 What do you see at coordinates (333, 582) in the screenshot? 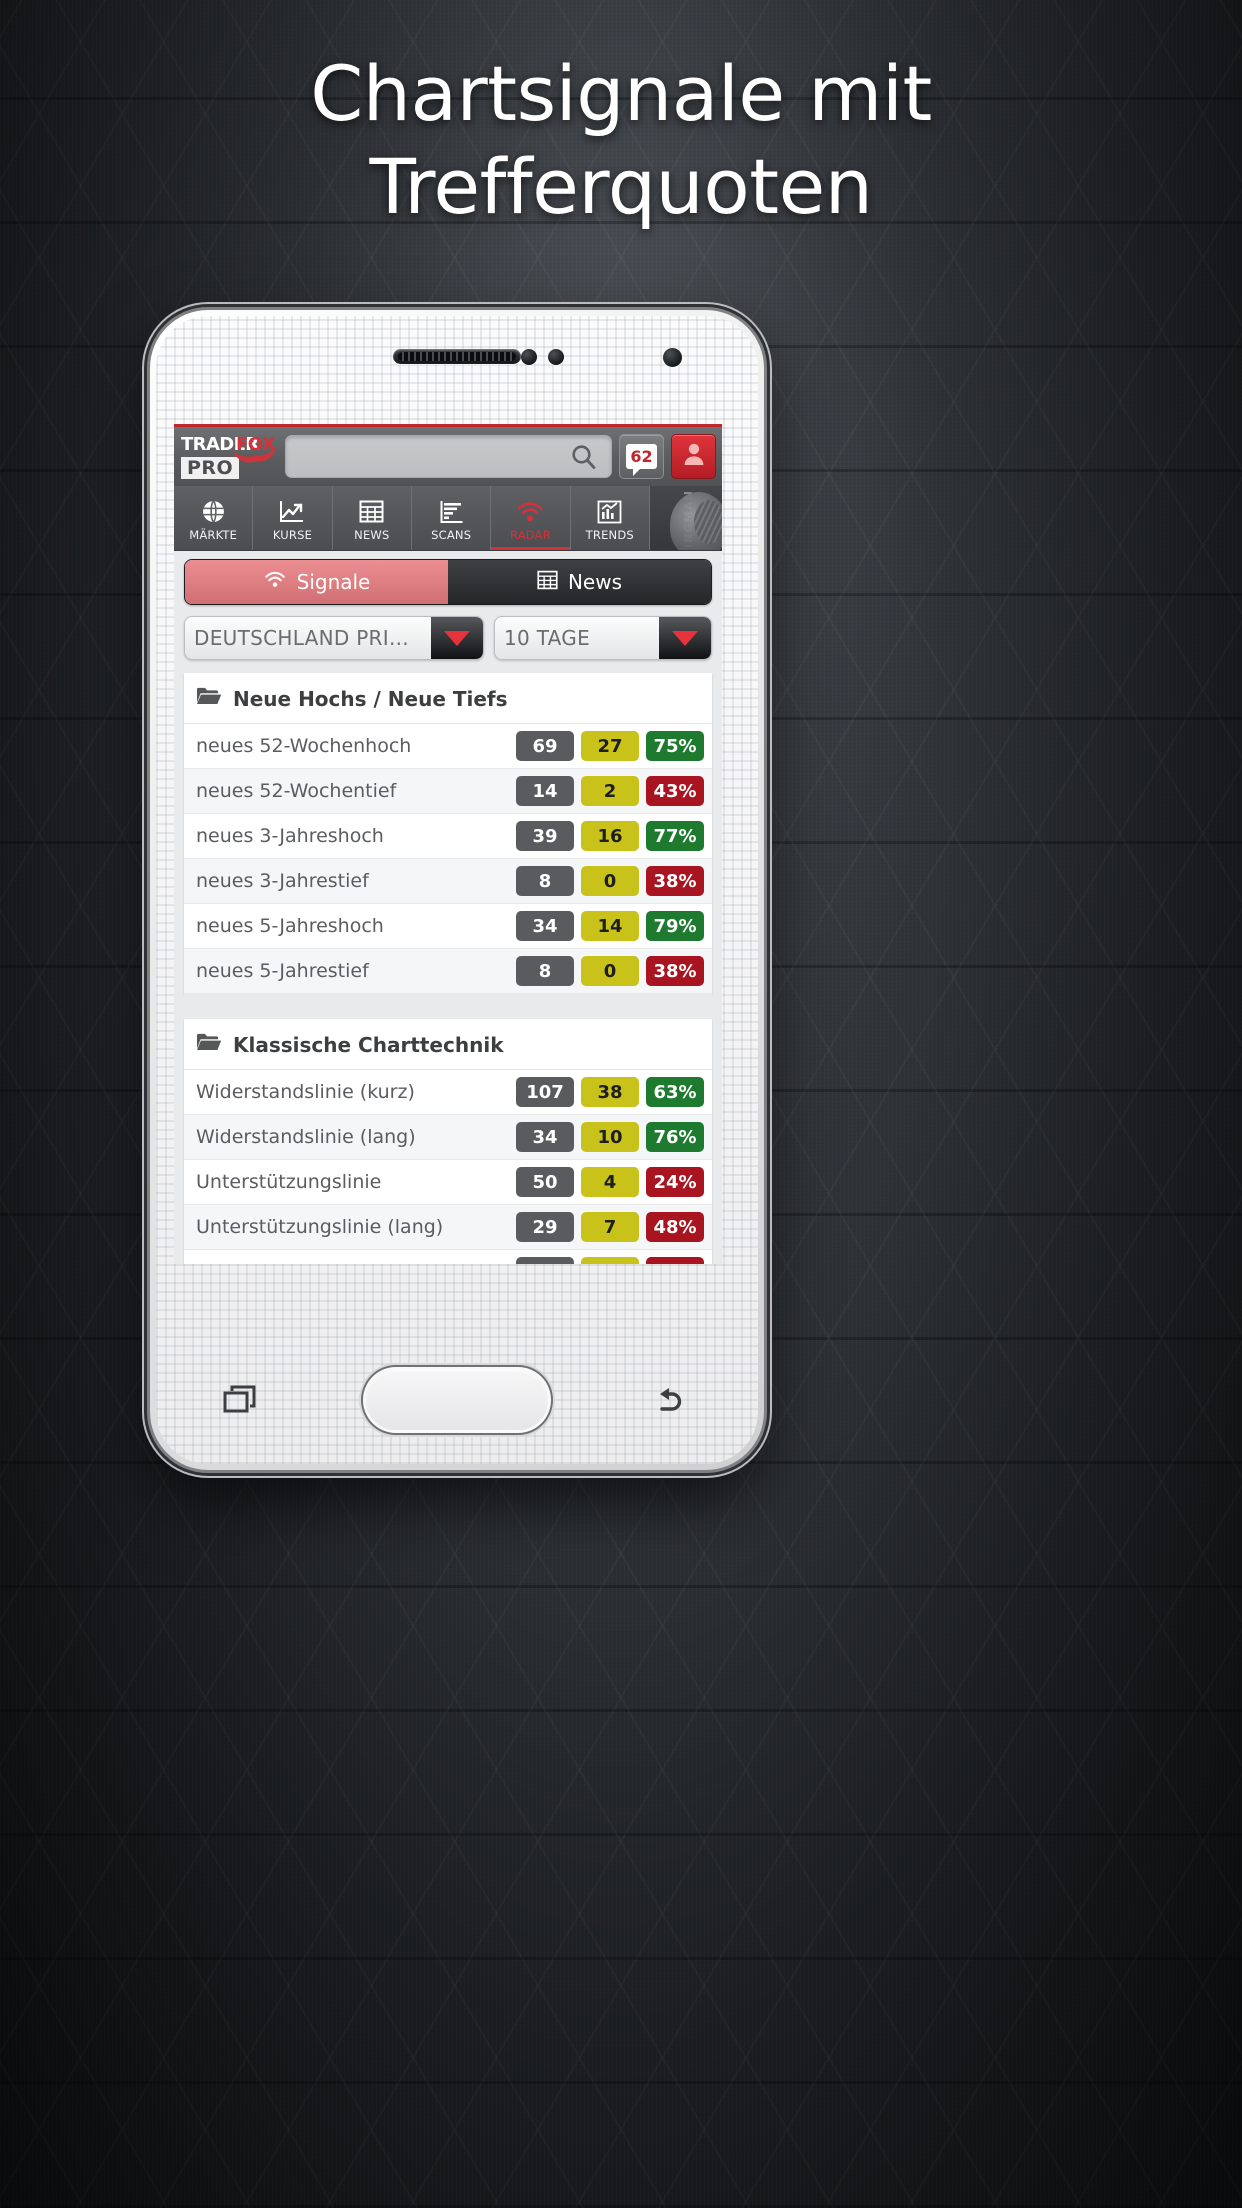
I see `tab-signale-label: Signale` at bounding box center [333, 582].